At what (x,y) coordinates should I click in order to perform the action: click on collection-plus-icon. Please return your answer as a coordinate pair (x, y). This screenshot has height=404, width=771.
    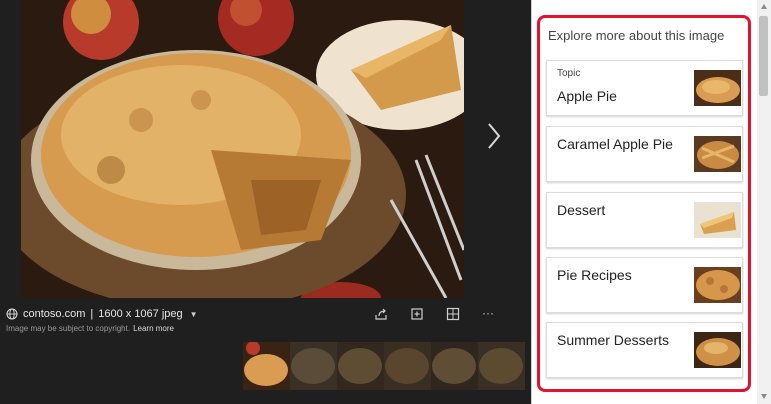
    Looking at the image, I should click on (417, 314).